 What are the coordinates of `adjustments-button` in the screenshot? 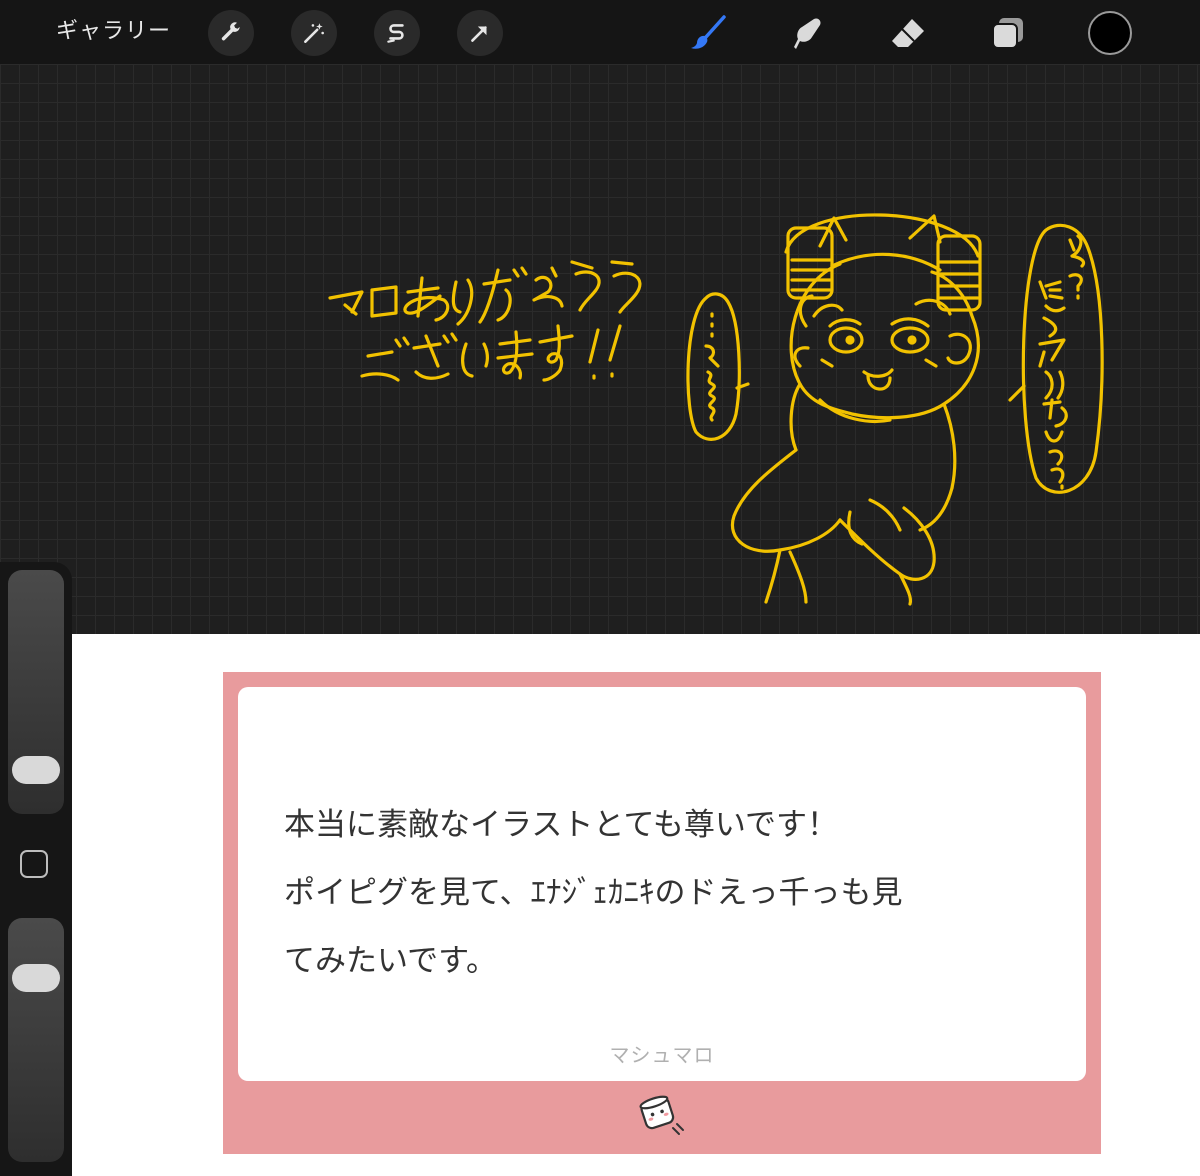 It's located at (314, 33).